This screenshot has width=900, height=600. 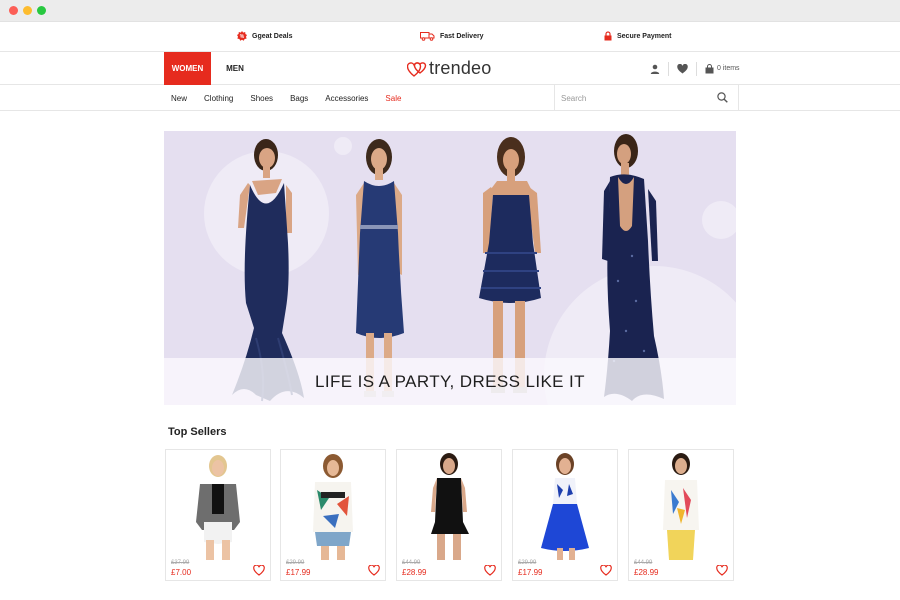 I want to click on account-button, so click(x=655, y=69).